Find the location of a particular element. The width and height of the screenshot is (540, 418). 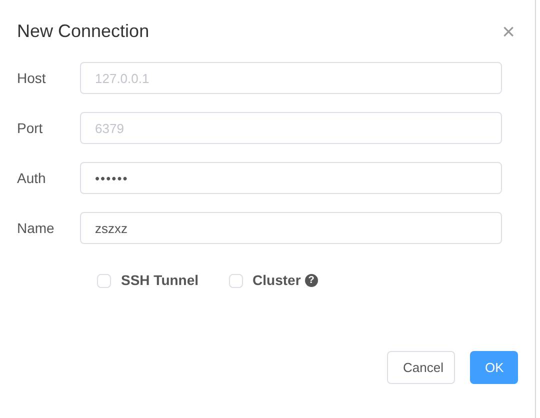

help-icon: ? is located at coordinates (311, 280).